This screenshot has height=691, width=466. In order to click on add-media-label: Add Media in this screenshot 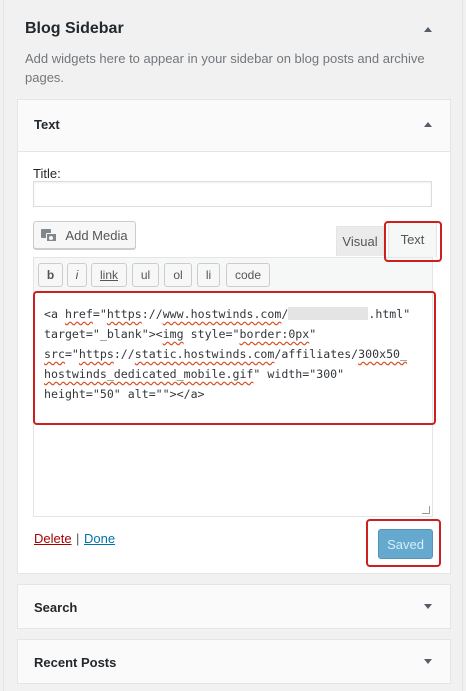, I will do `click(96, 235)`.